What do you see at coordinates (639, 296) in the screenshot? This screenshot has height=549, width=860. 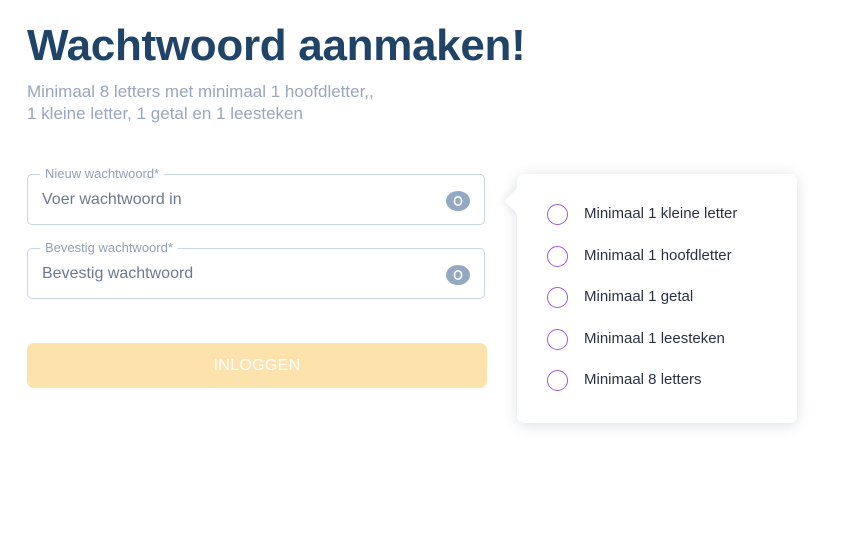 I see `requirement-label: Minimaal 1 getal` at bounding box center [639, 296].